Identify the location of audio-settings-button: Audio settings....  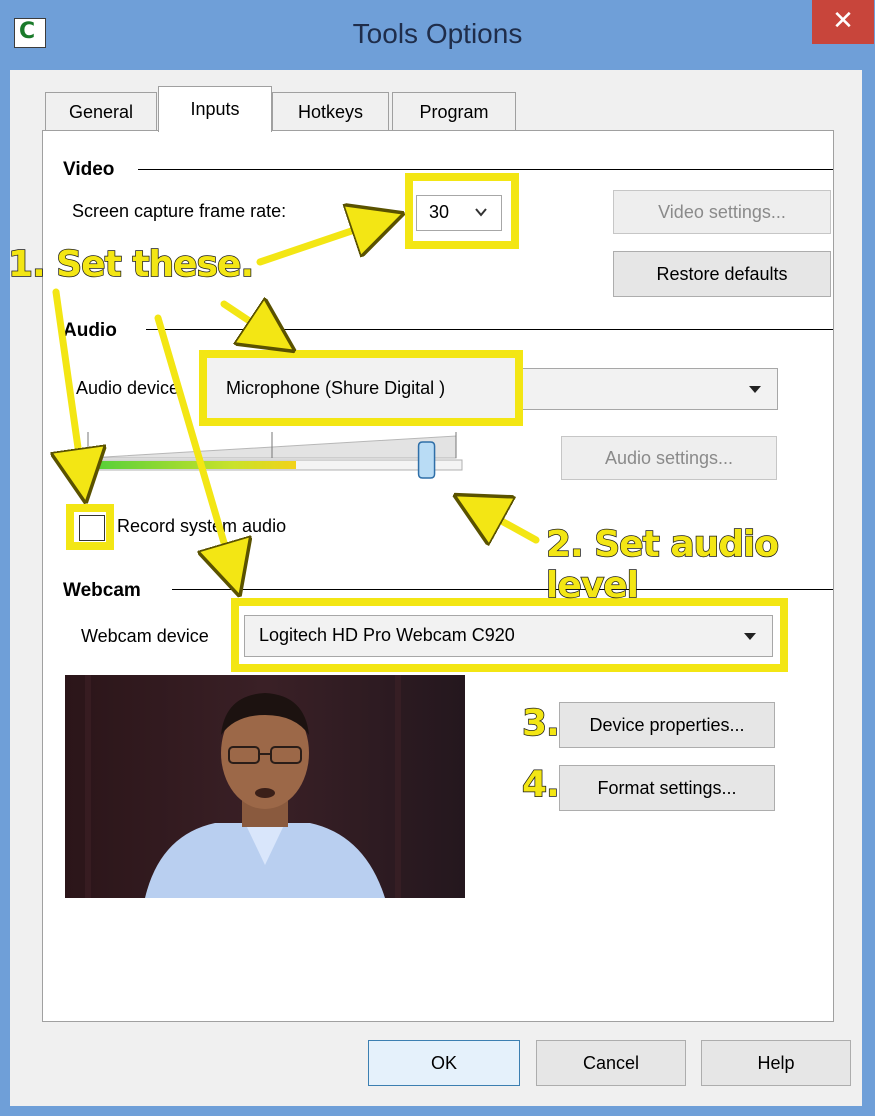
(669, 458).